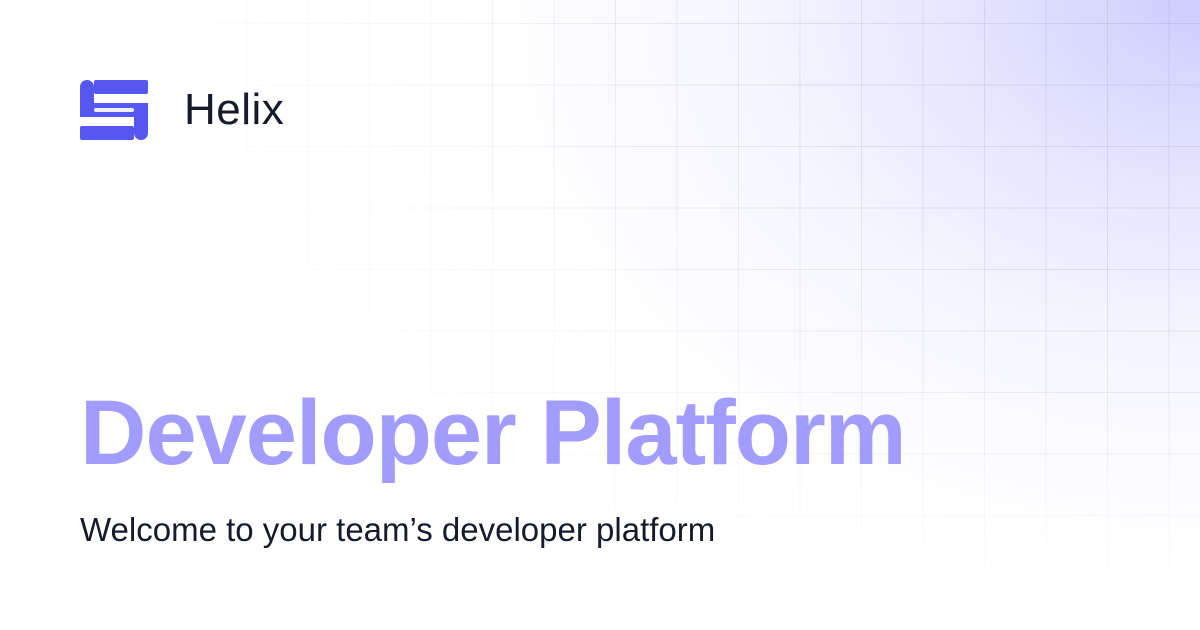 This screenshot has height=630, width=1200. I want to click on brand-header: Helix, so click(182, 110).